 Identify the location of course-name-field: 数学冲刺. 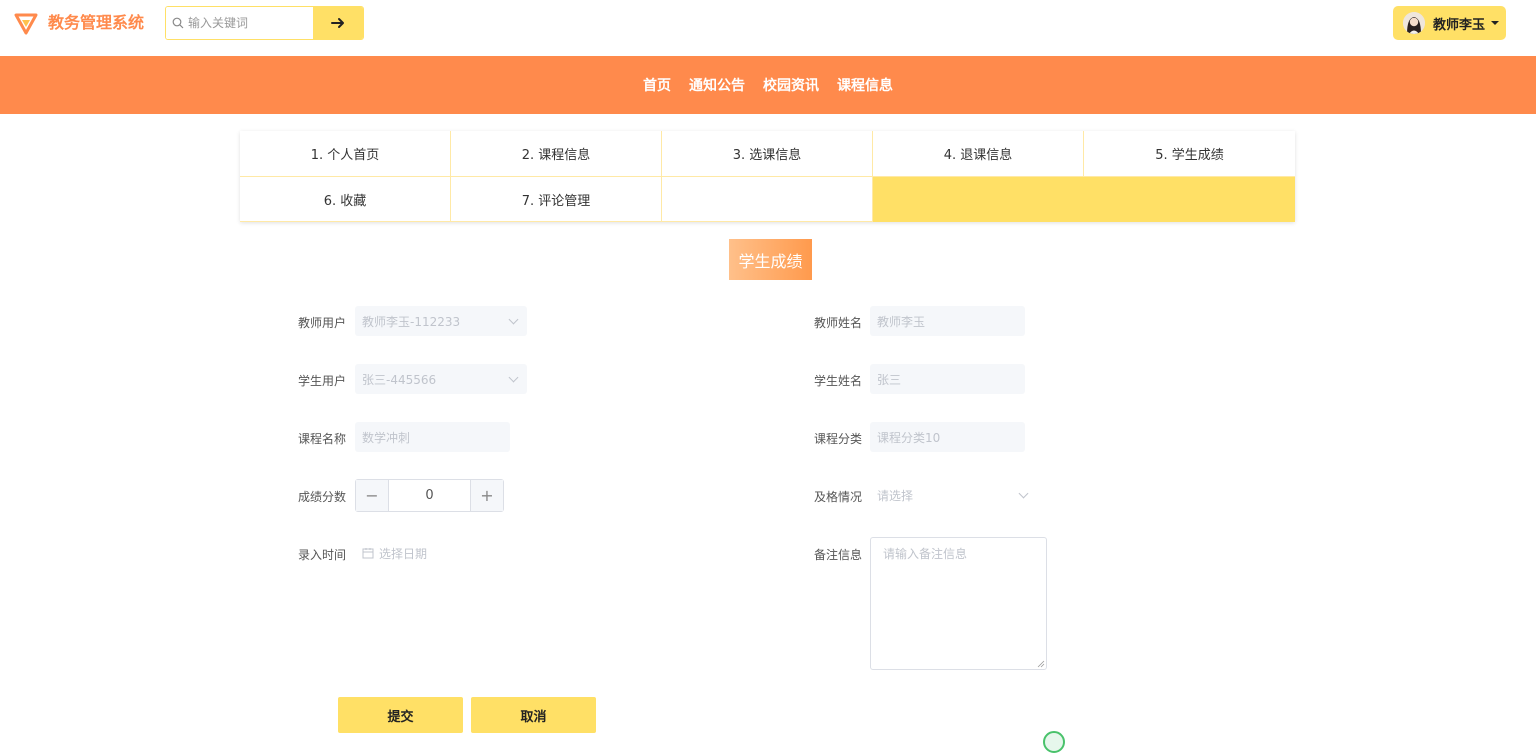
(432, 437).